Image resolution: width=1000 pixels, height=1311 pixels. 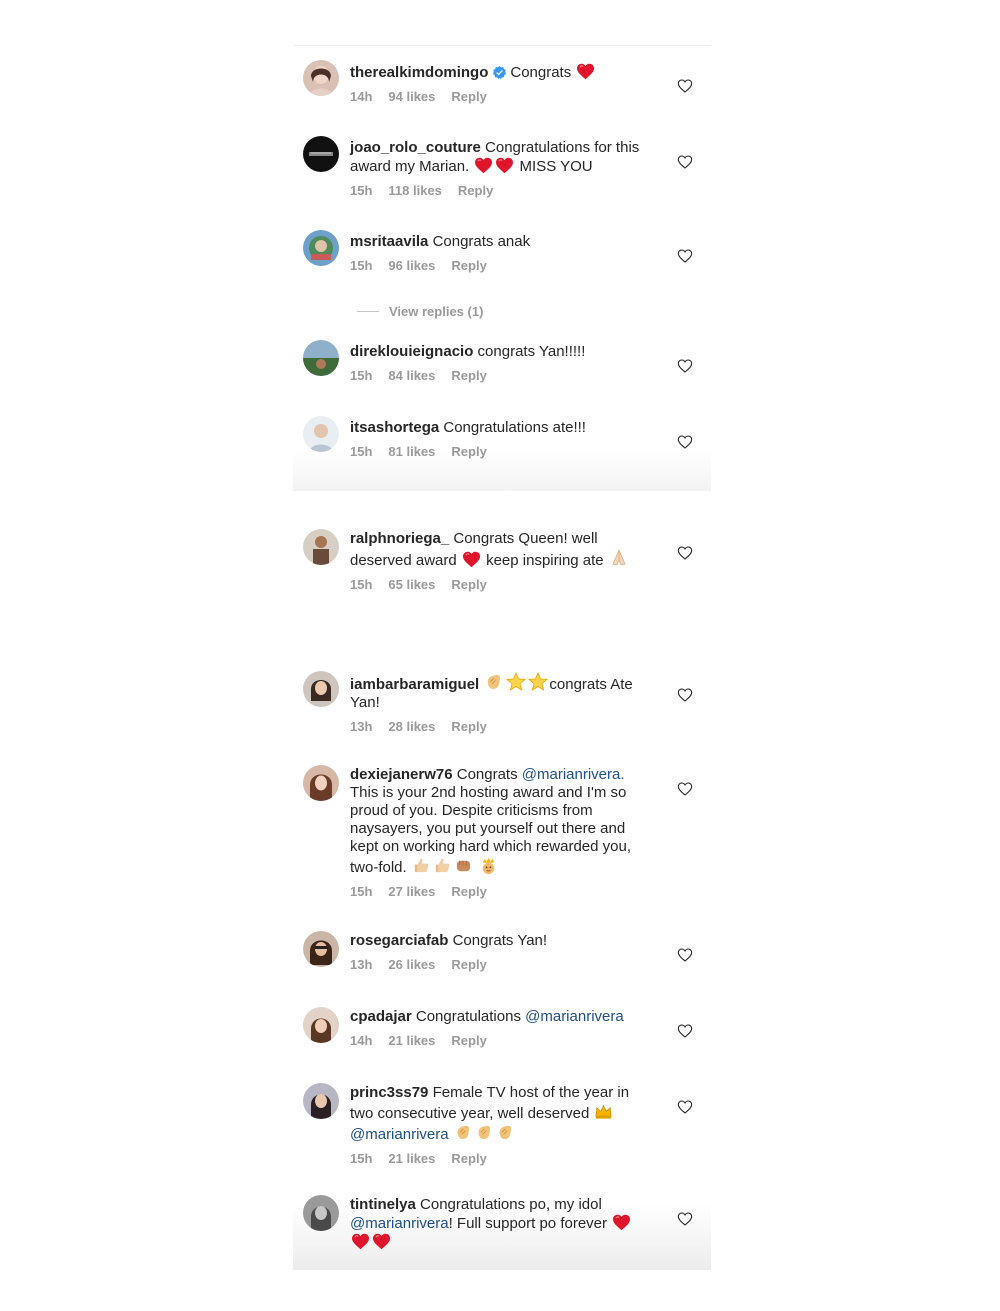 What do you see at coordinates (399, 940) in the screenshot?
I see `username: rosegarciafab` at bounding box center [399, 940].